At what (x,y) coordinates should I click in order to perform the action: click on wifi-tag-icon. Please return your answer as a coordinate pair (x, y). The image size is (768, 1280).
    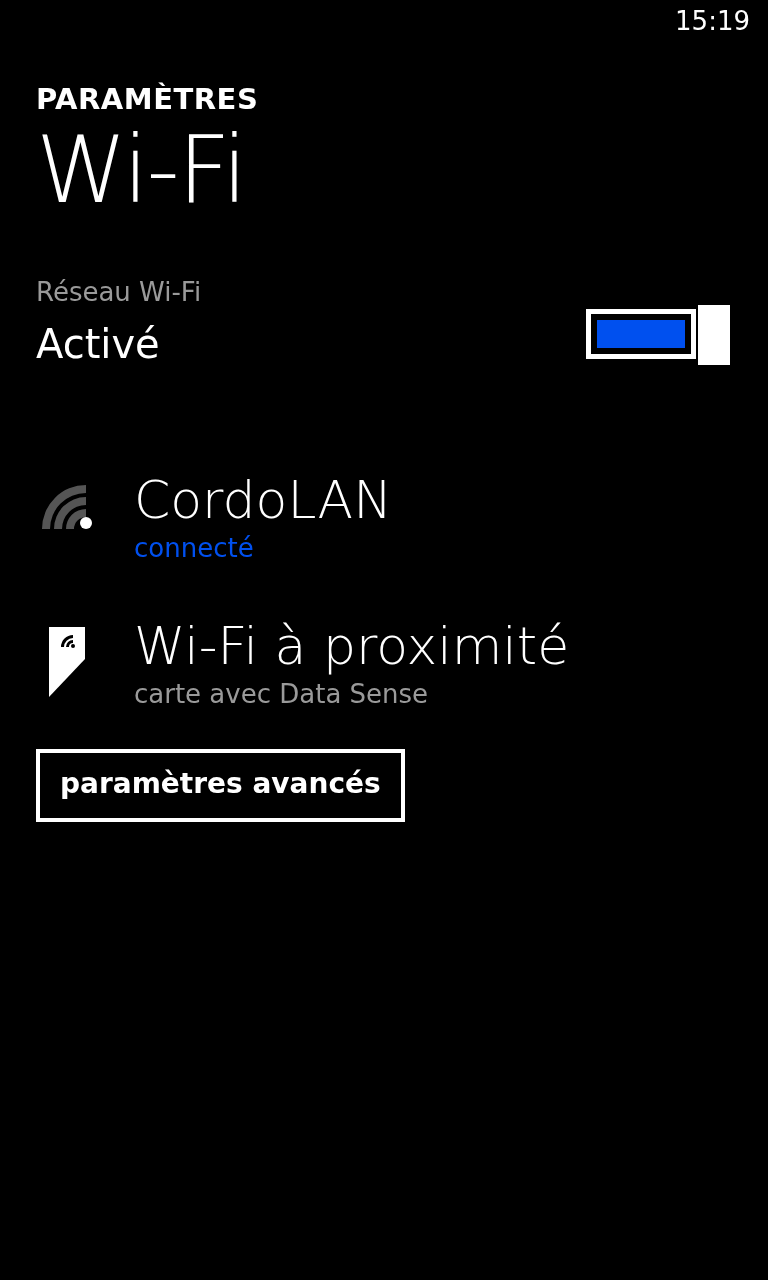
    Looking at the image, I should click on (67, 662).